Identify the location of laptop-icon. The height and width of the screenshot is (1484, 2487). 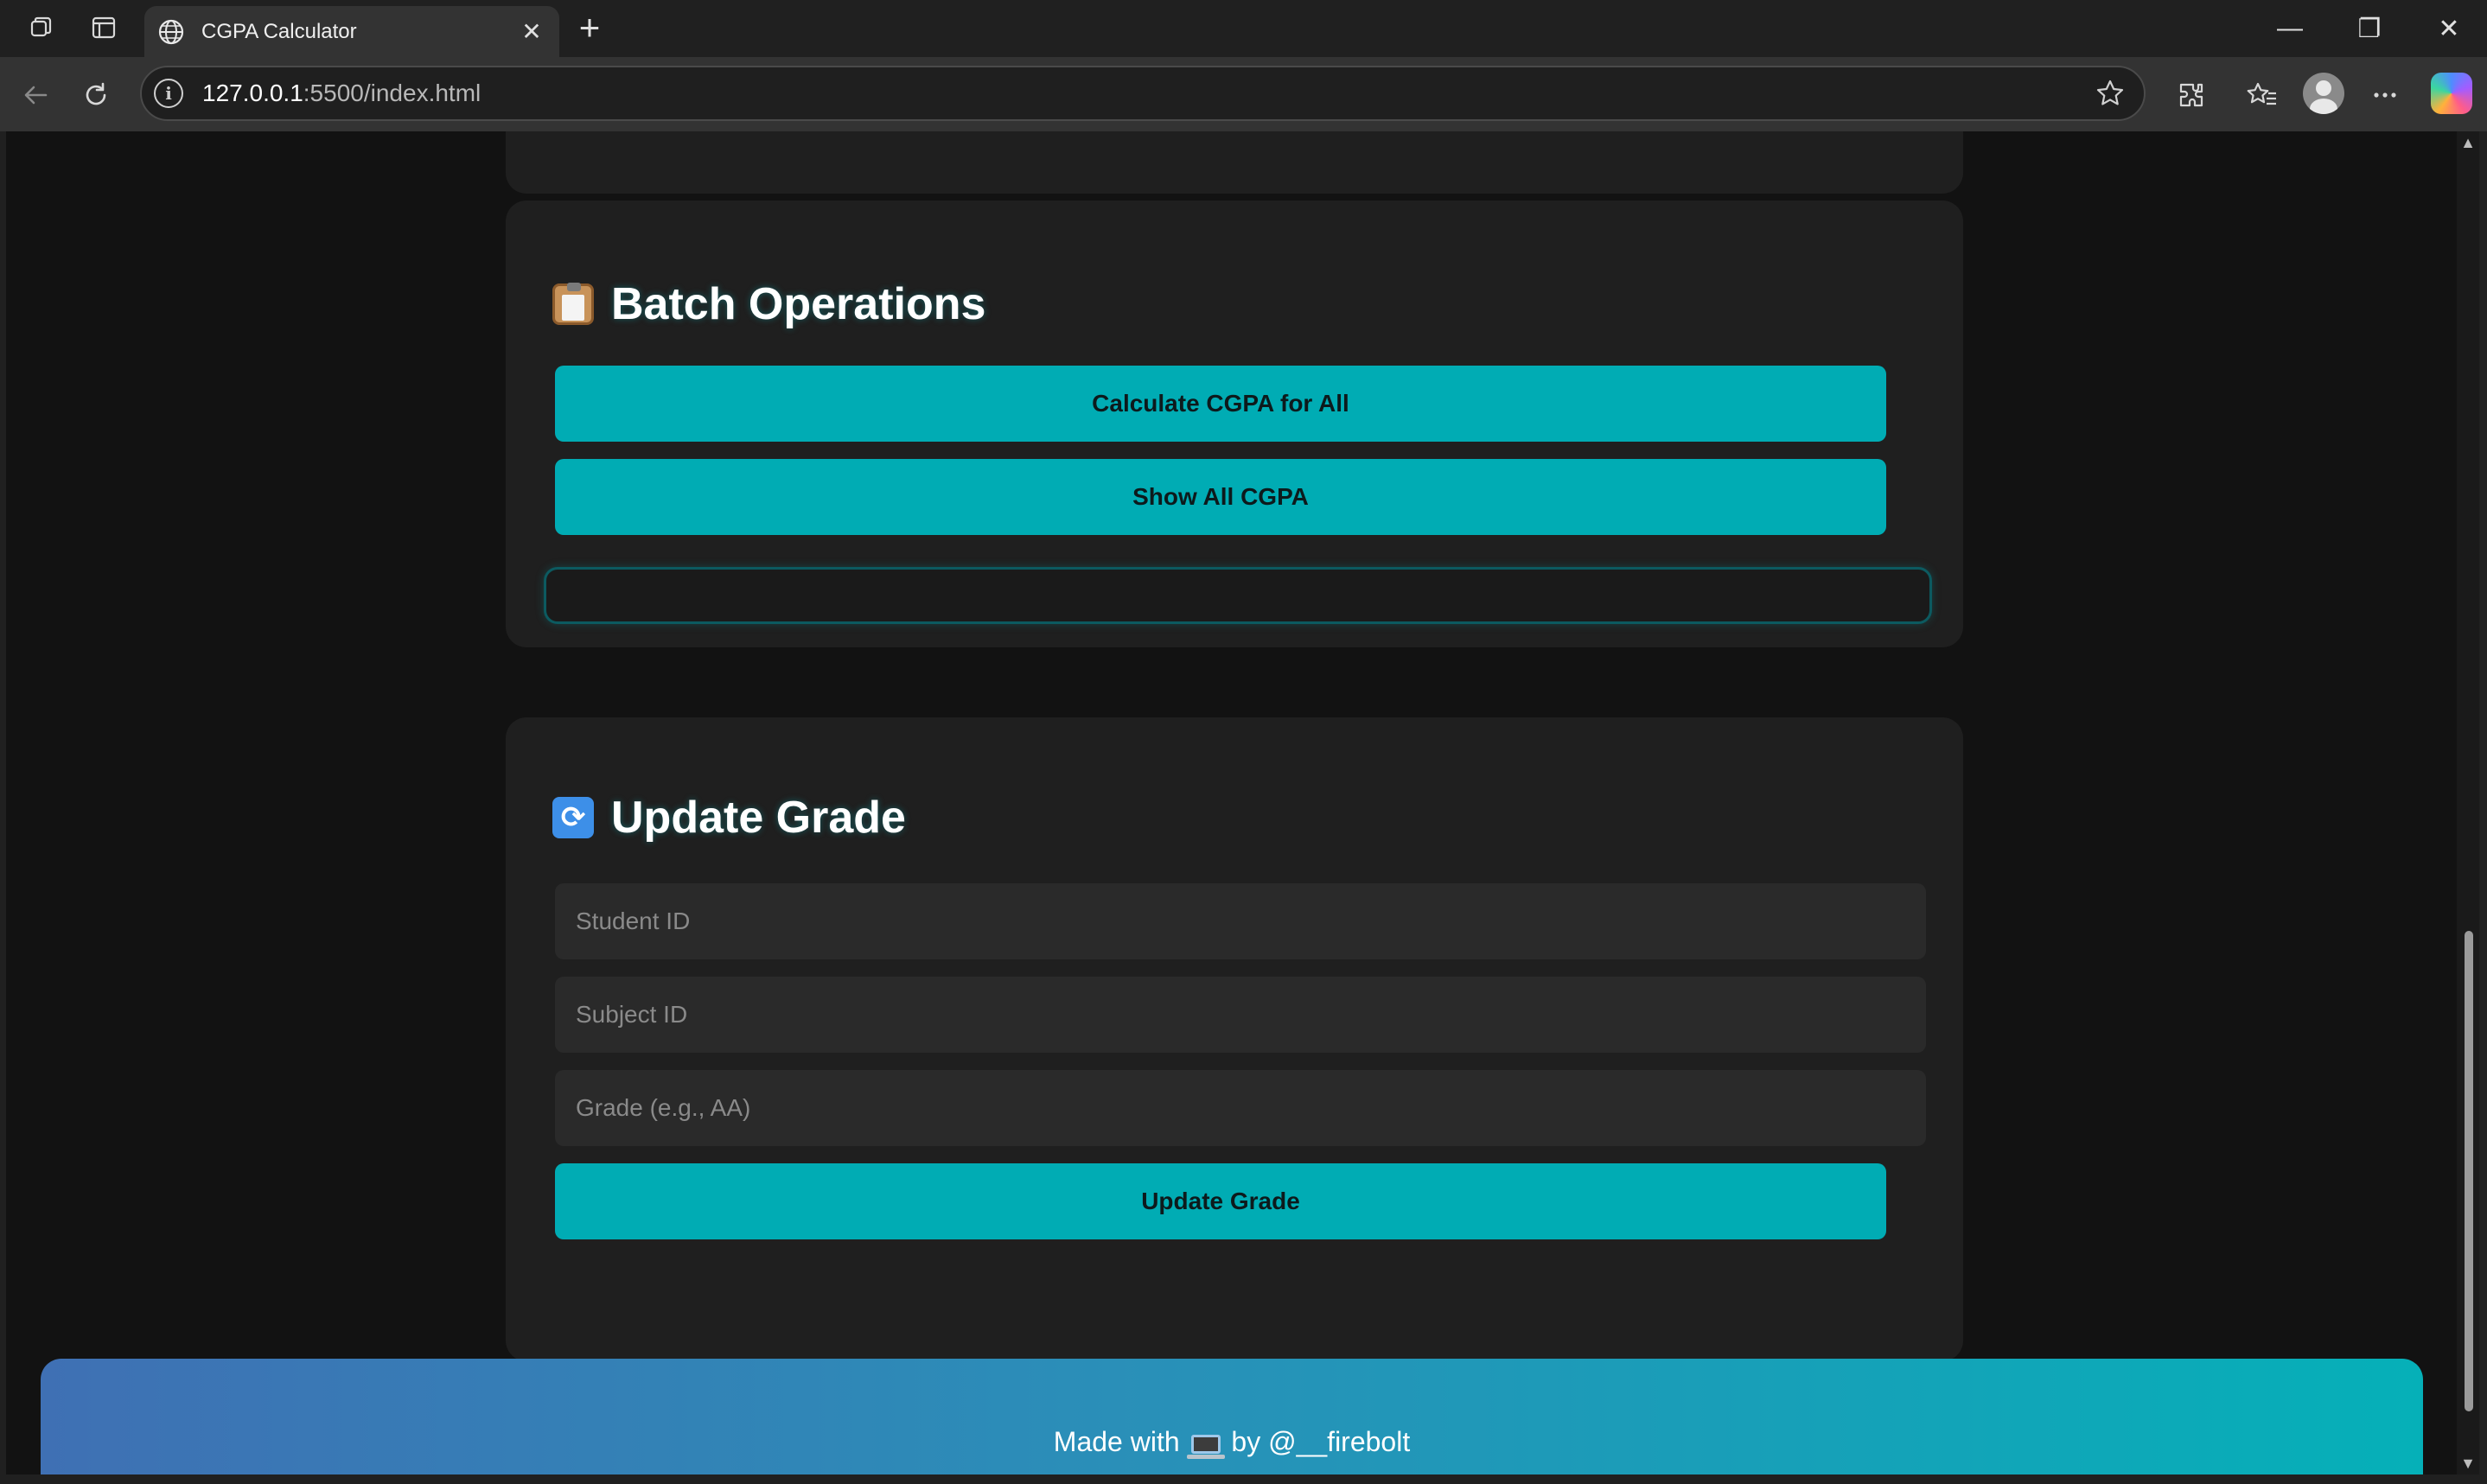
(1205, 1446).